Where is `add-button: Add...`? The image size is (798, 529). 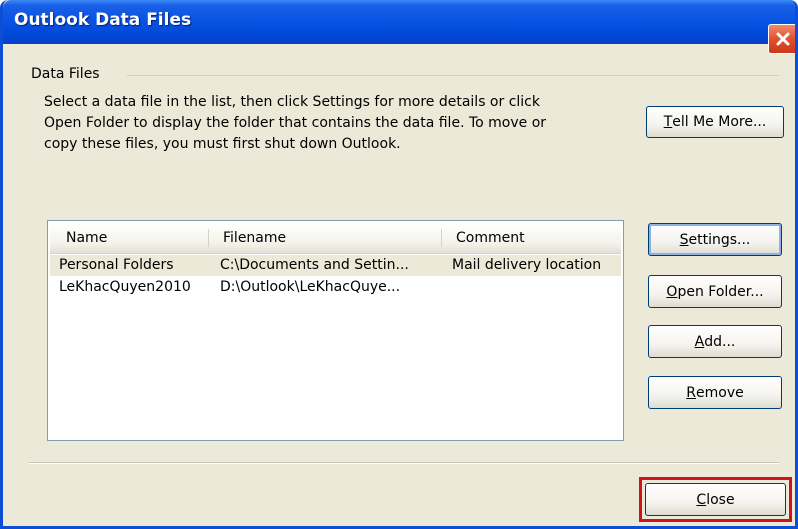 add-button: Add... is located at coordinates (715, 341).